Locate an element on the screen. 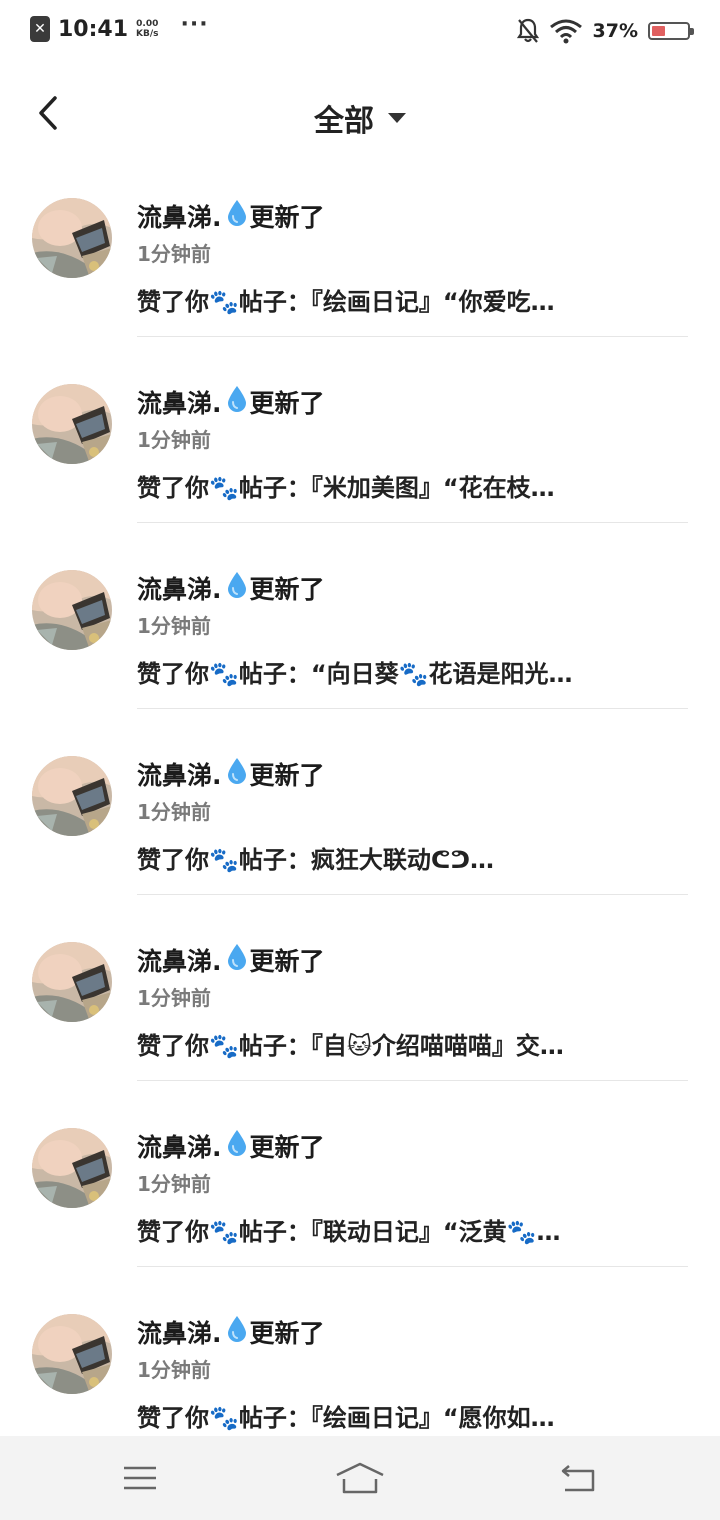 This screenshot has width=720, height=1520. return-icon is located at coordinates (578, 1478).